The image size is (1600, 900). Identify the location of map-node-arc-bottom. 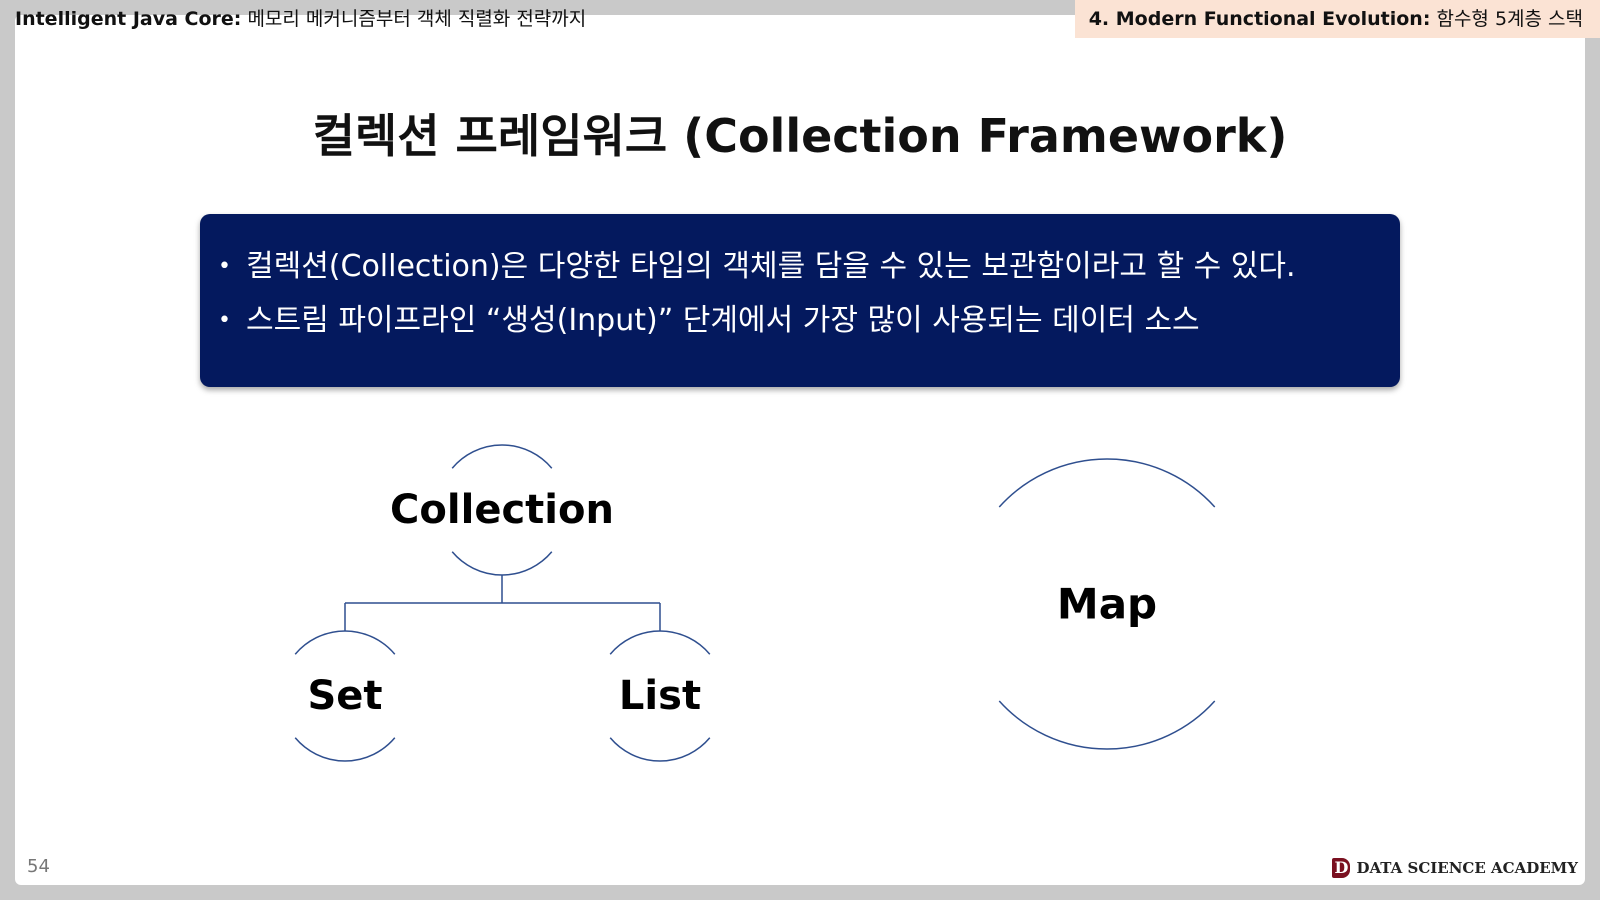
(1107, 725).